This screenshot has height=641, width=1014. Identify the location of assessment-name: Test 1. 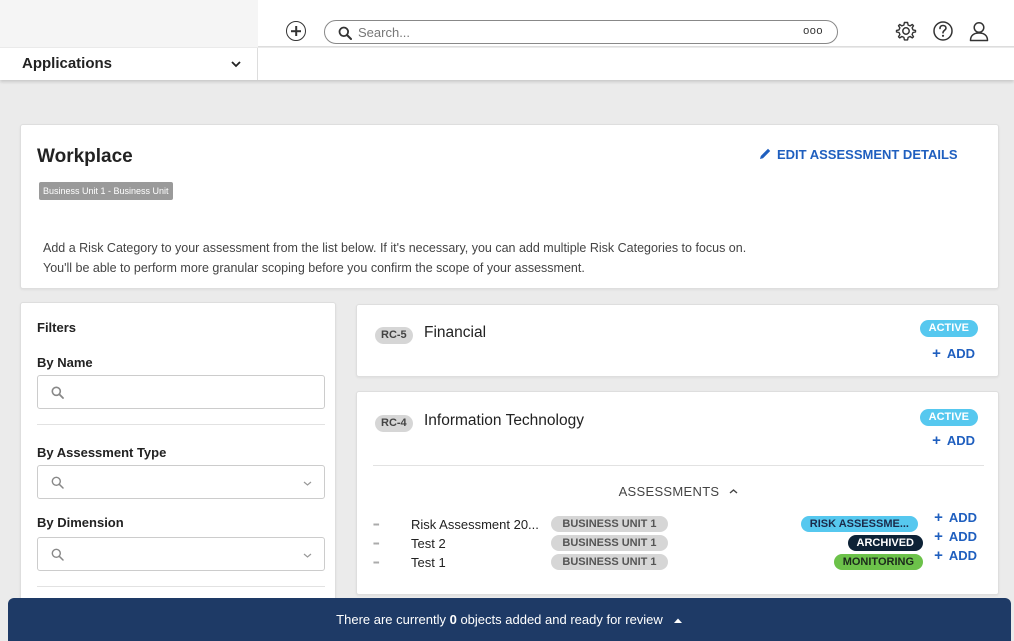
(428, 562).